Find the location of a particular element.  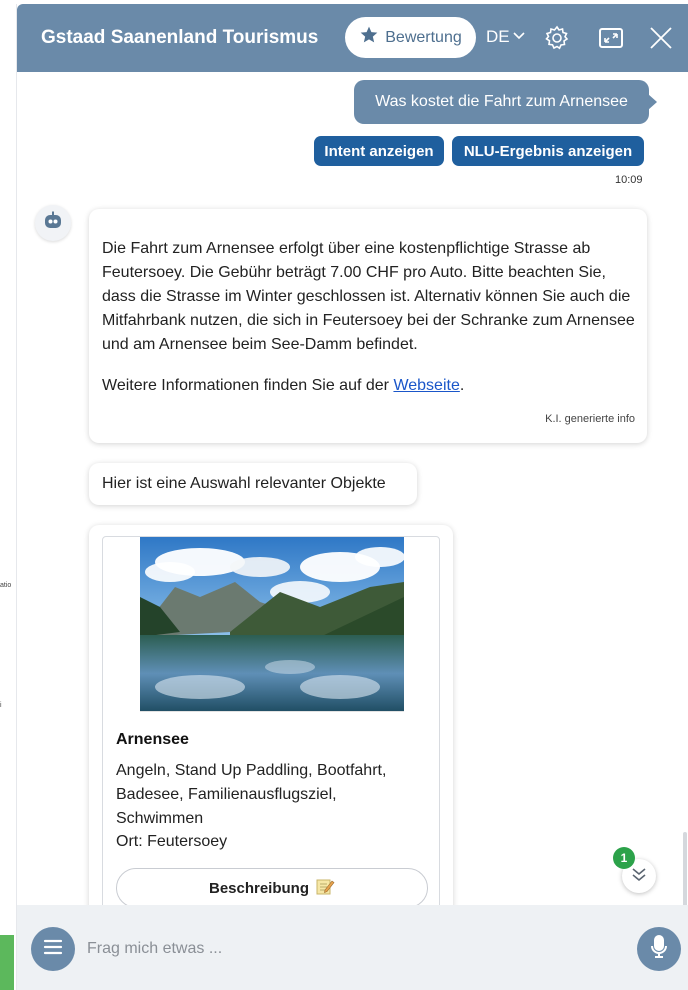

gear-icon is located at coordinates (557, 38).